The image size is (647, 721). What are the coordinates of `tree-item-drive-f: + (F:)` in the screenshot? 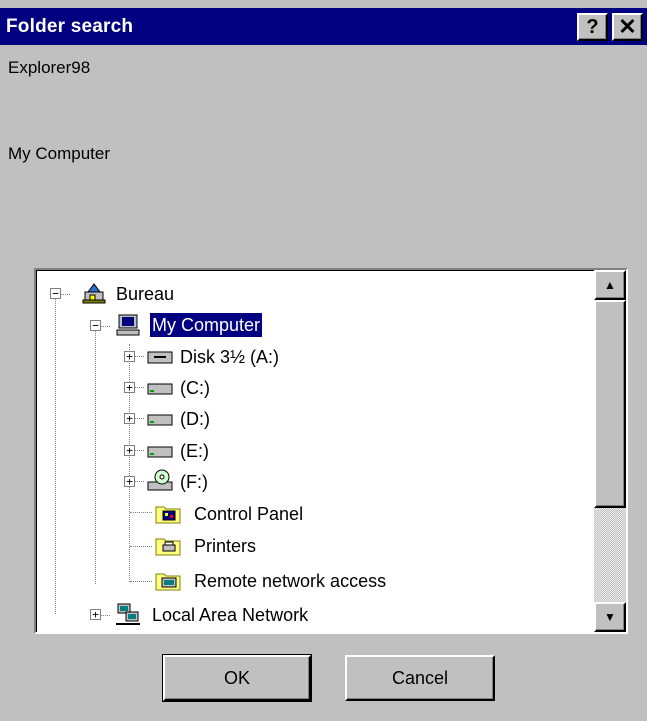 It's located at (186, 482).